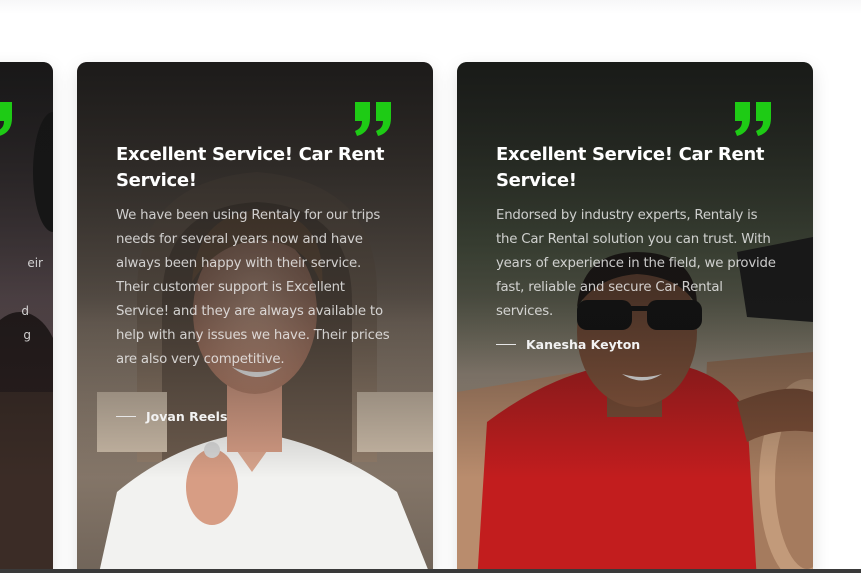  What do you see at coordinates (583, 344) in the screenshot?
I see `author-name: Kanesha Keyton` at bounding box center [583, 344].